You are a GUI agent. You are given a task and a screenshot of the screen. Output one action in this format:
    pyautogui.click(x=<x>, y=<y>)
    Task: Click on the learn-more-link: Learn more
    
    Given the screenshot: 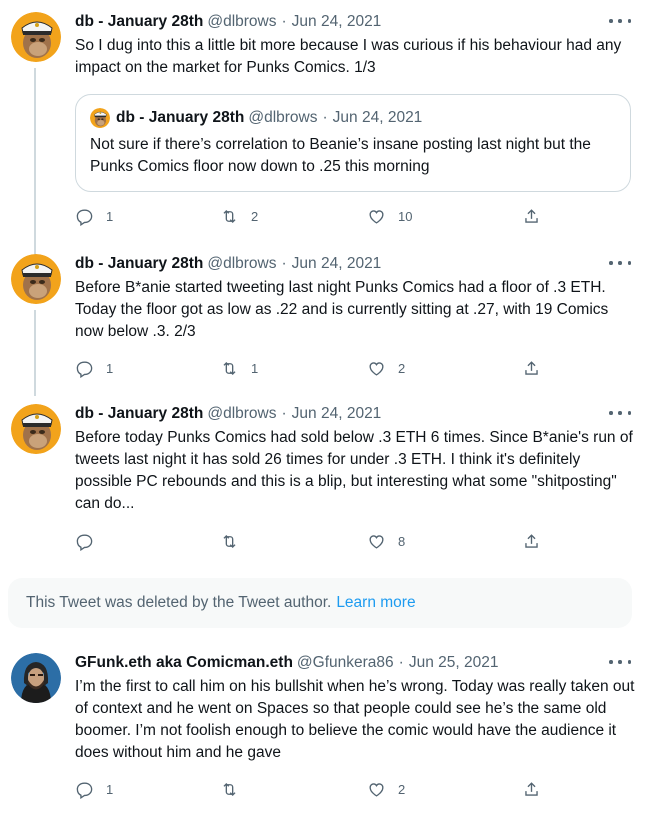 What is the action you would take?
    pyautogui.click(x=375, y=603)
    